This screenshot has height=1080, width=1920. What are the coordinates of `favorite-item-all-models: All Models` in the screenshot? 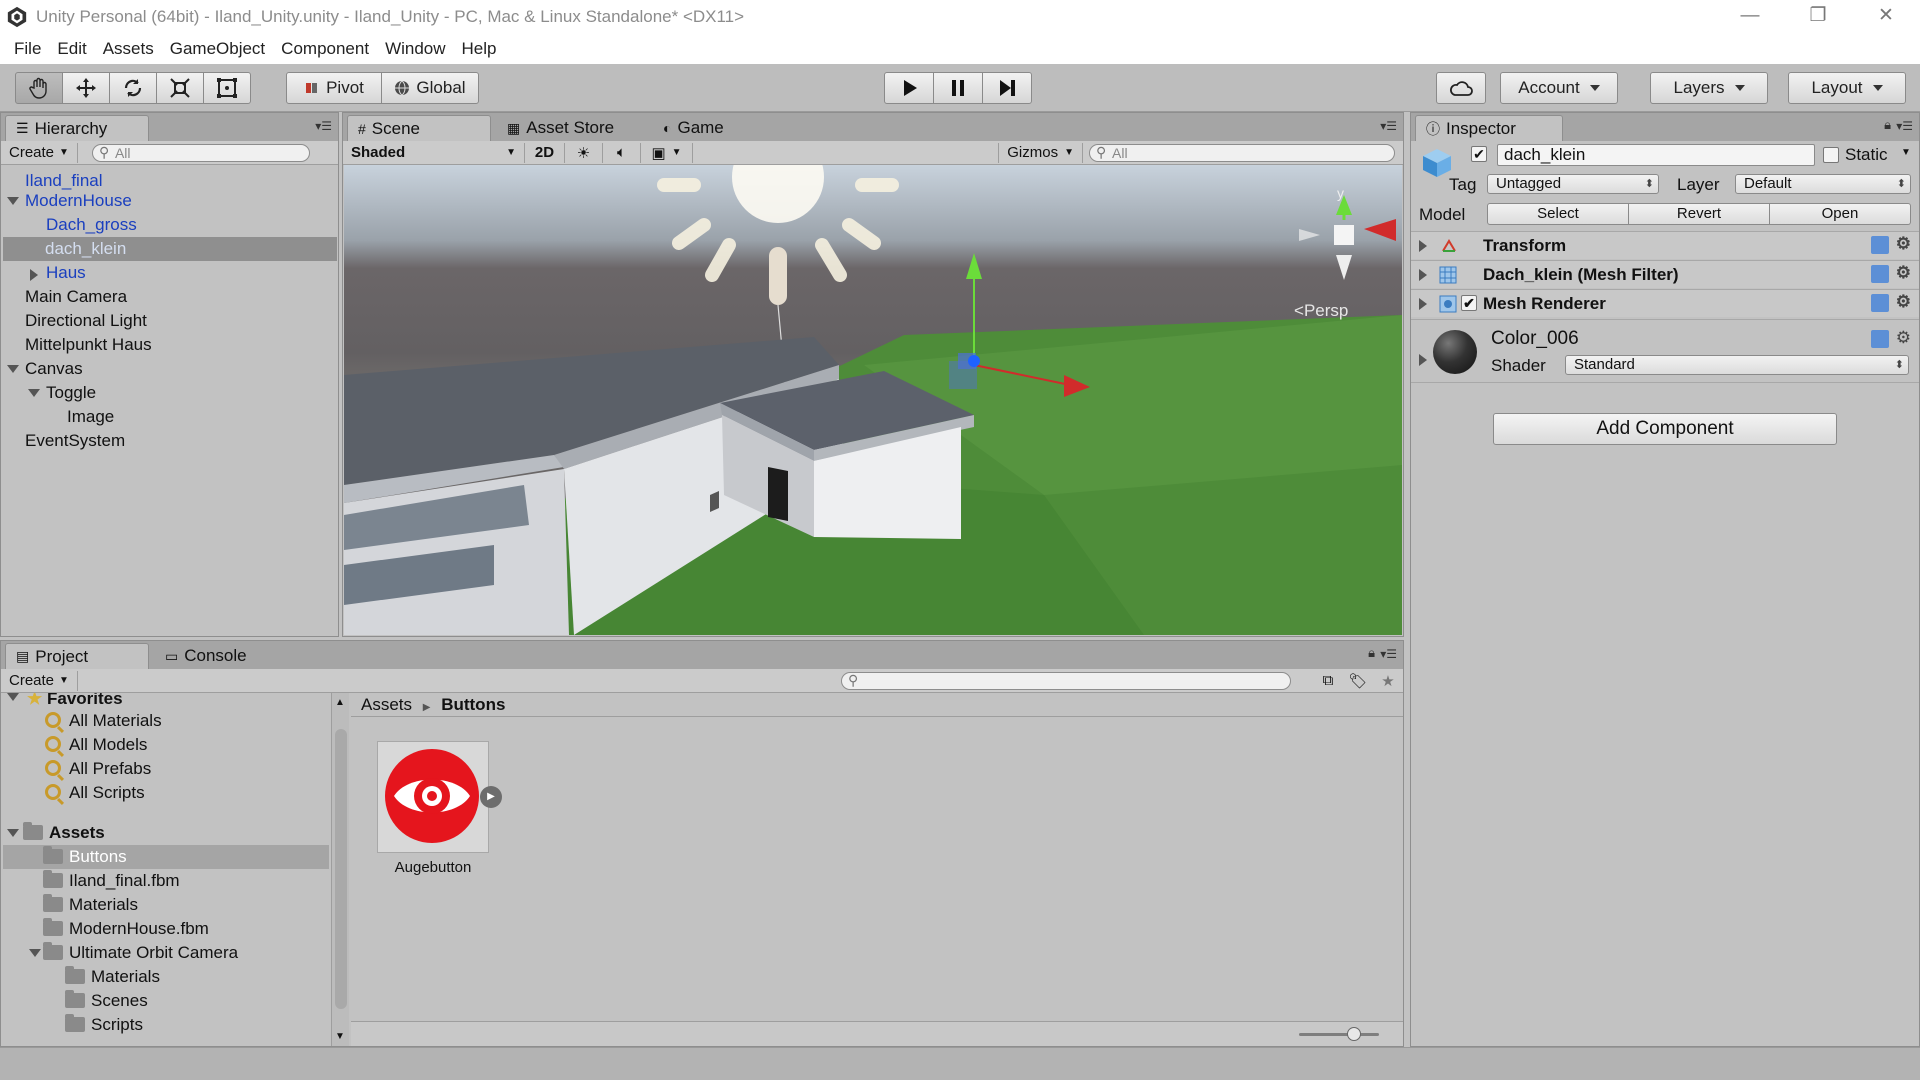 It's located at (96, 745).